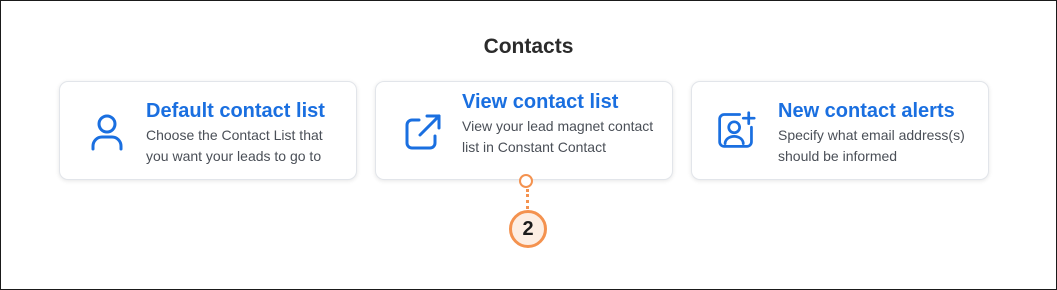 The image size is (1057, 290). I want to click on callout-anchor-ring, so click(526, 181).